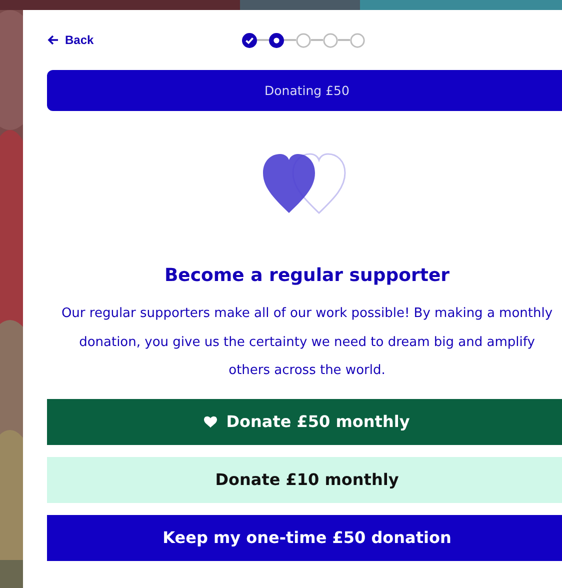 Image resolution: width=562 pixels, height=588 pixels. What do you see at coordinates (304, 479) in the screenshot?
I see `donate-button: Donate £10 monthly` at bounding box center [304, 479].